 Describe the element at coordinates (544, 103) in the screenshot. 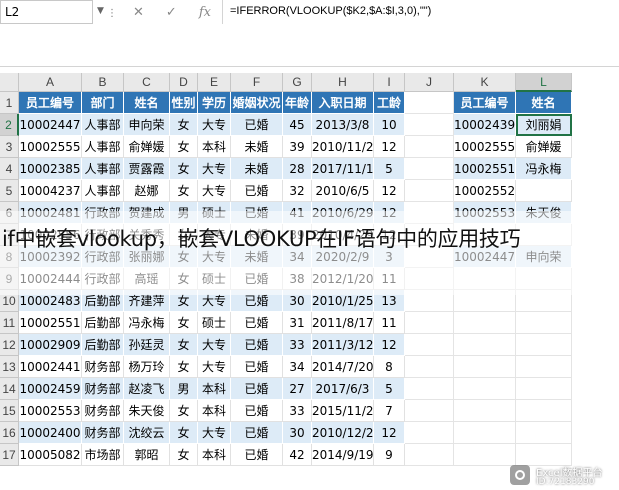

I see `lookup-table-header-cell: 姓名` at that location.